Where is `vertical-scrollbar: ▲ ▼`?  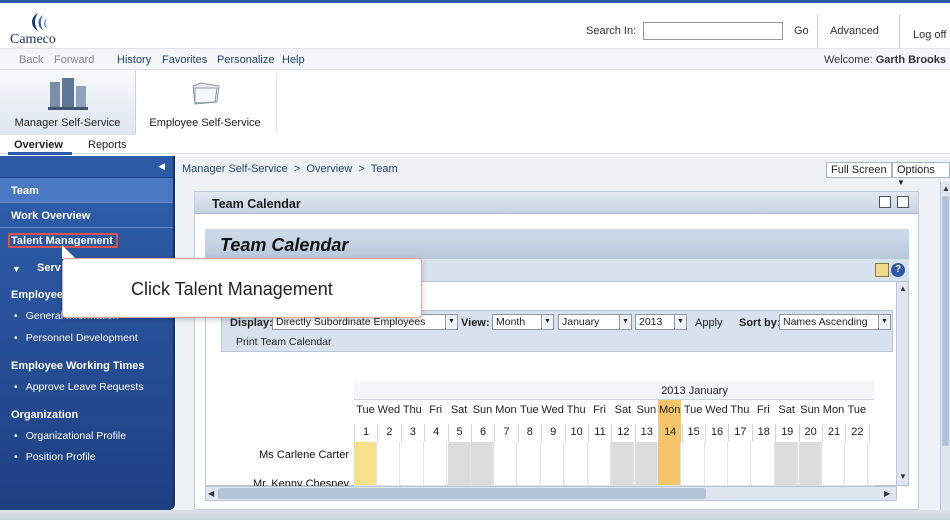 vertical-scrollbar: ▲ ▼ is located at coordinates (902, 383).